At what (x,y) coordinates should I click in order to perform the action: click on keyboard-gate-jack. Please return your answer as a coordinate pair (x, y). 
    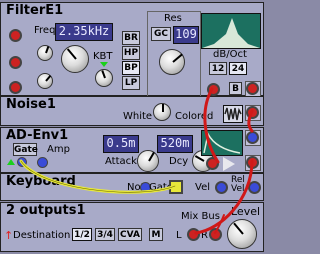
    Looking at the image, I should click on (176, 187).